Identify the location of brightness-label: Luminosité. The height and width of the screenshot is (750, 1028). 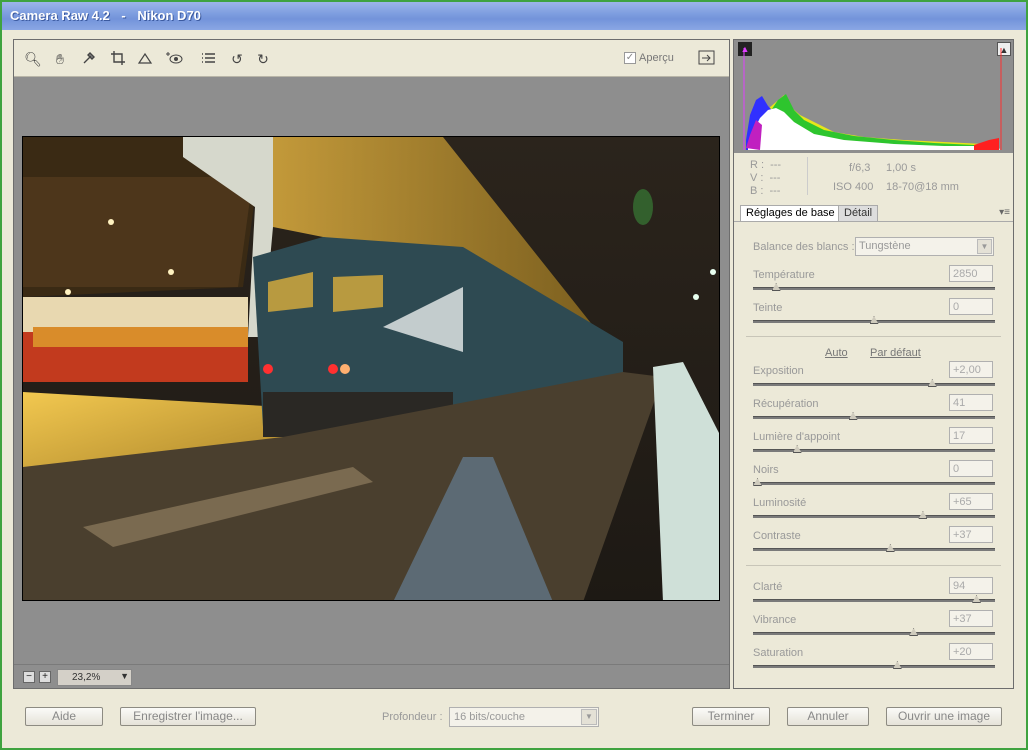
(780, 503).